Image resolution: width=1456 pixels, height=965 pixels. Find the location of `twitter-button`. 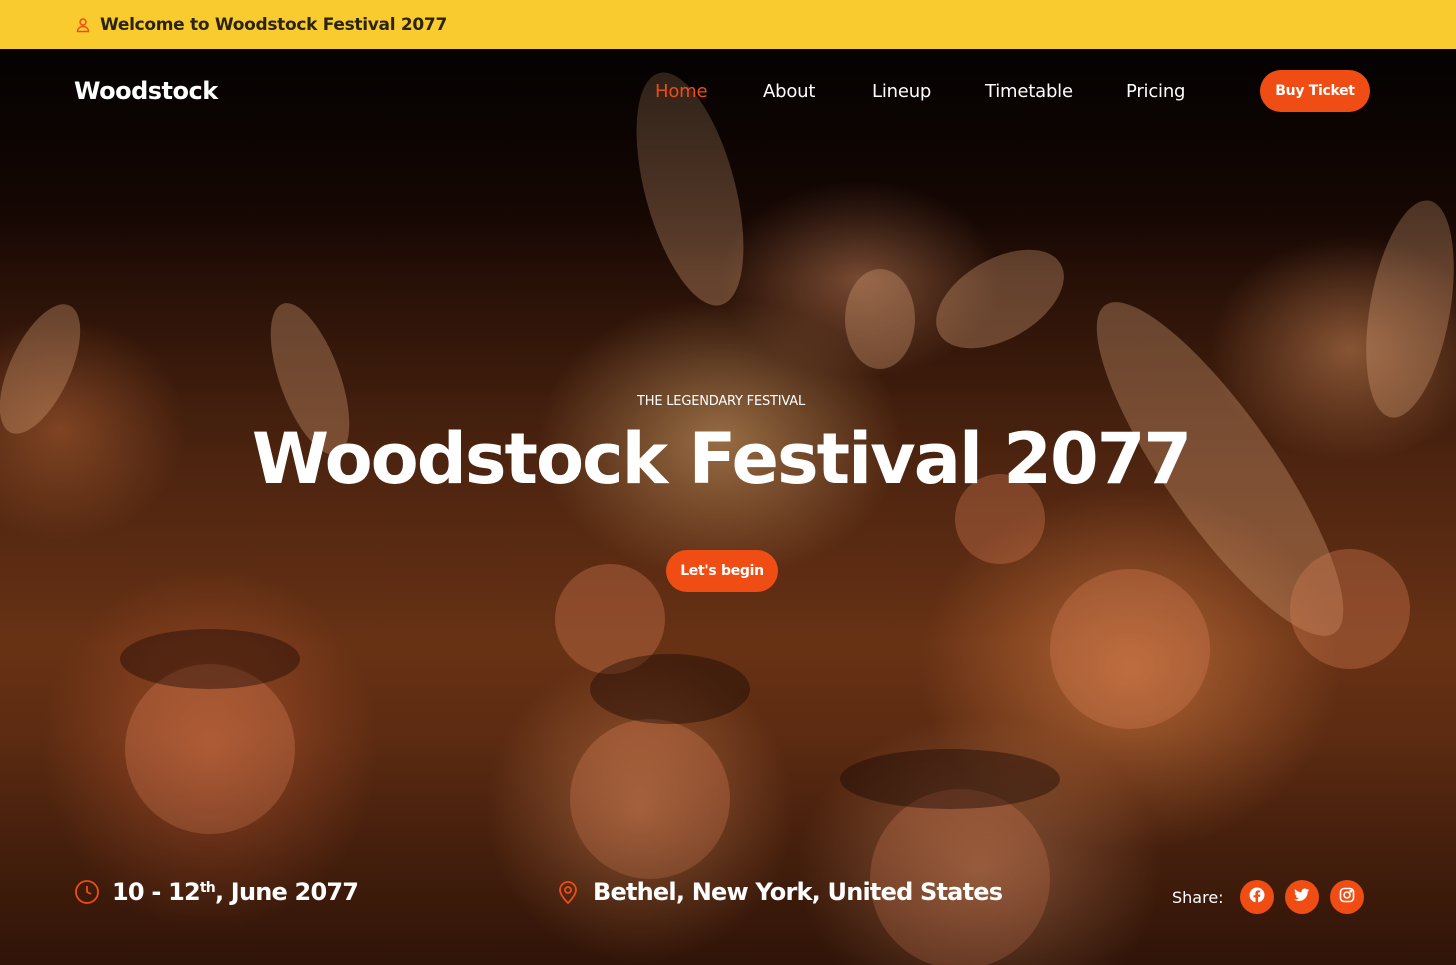

twitter-button is located at coordinates (1301, 897).